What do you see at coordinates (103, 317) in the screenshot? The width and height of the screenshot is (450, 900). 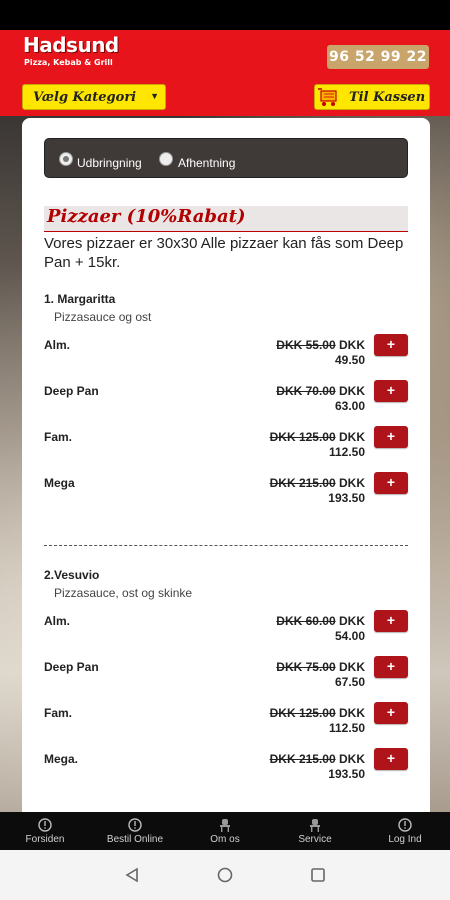 I see `product-description: Pizzasauce og ost` at bounding box center [103, 317].